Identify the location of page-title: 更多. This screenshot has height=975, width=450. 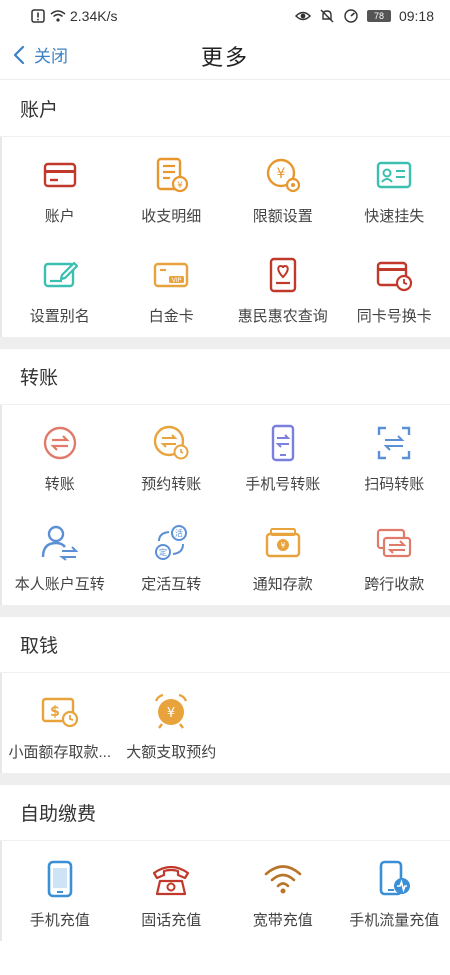
(224, 57).